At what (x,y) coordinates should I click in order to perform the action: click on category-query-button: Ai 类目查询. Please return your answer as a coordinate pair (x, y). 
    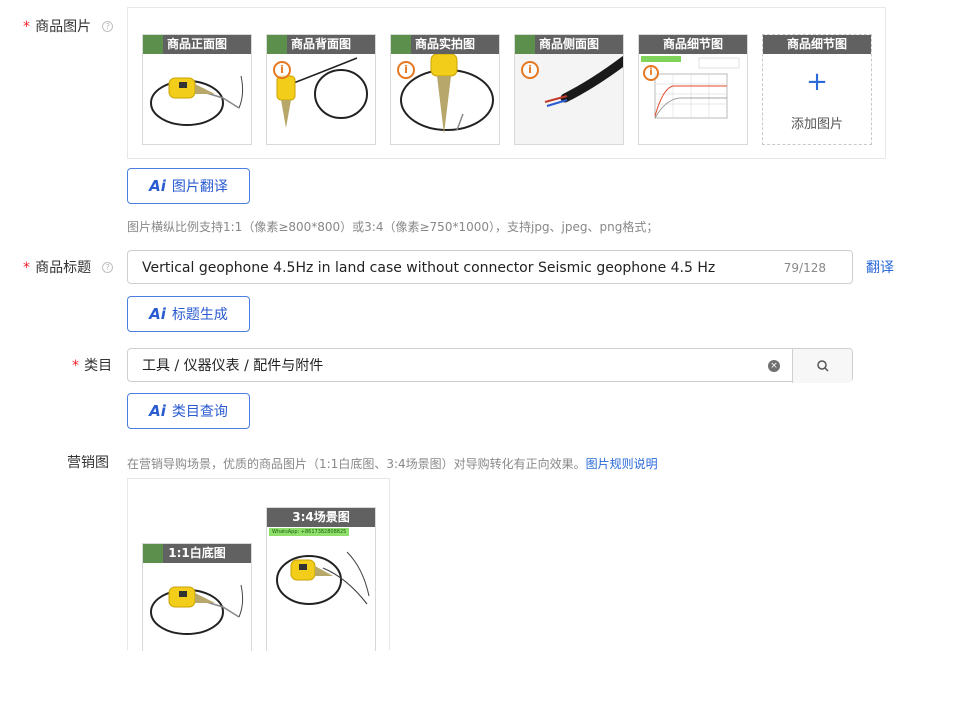
    Looking at the image, I should click on (188, 411).